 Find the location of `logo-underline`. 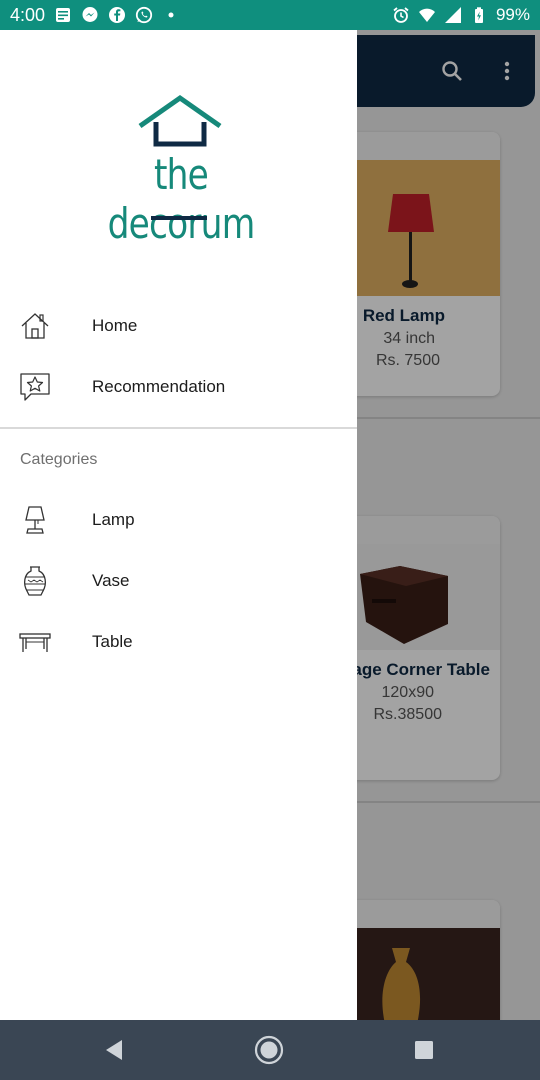

logo-underline is located at coordinates (179, 218).